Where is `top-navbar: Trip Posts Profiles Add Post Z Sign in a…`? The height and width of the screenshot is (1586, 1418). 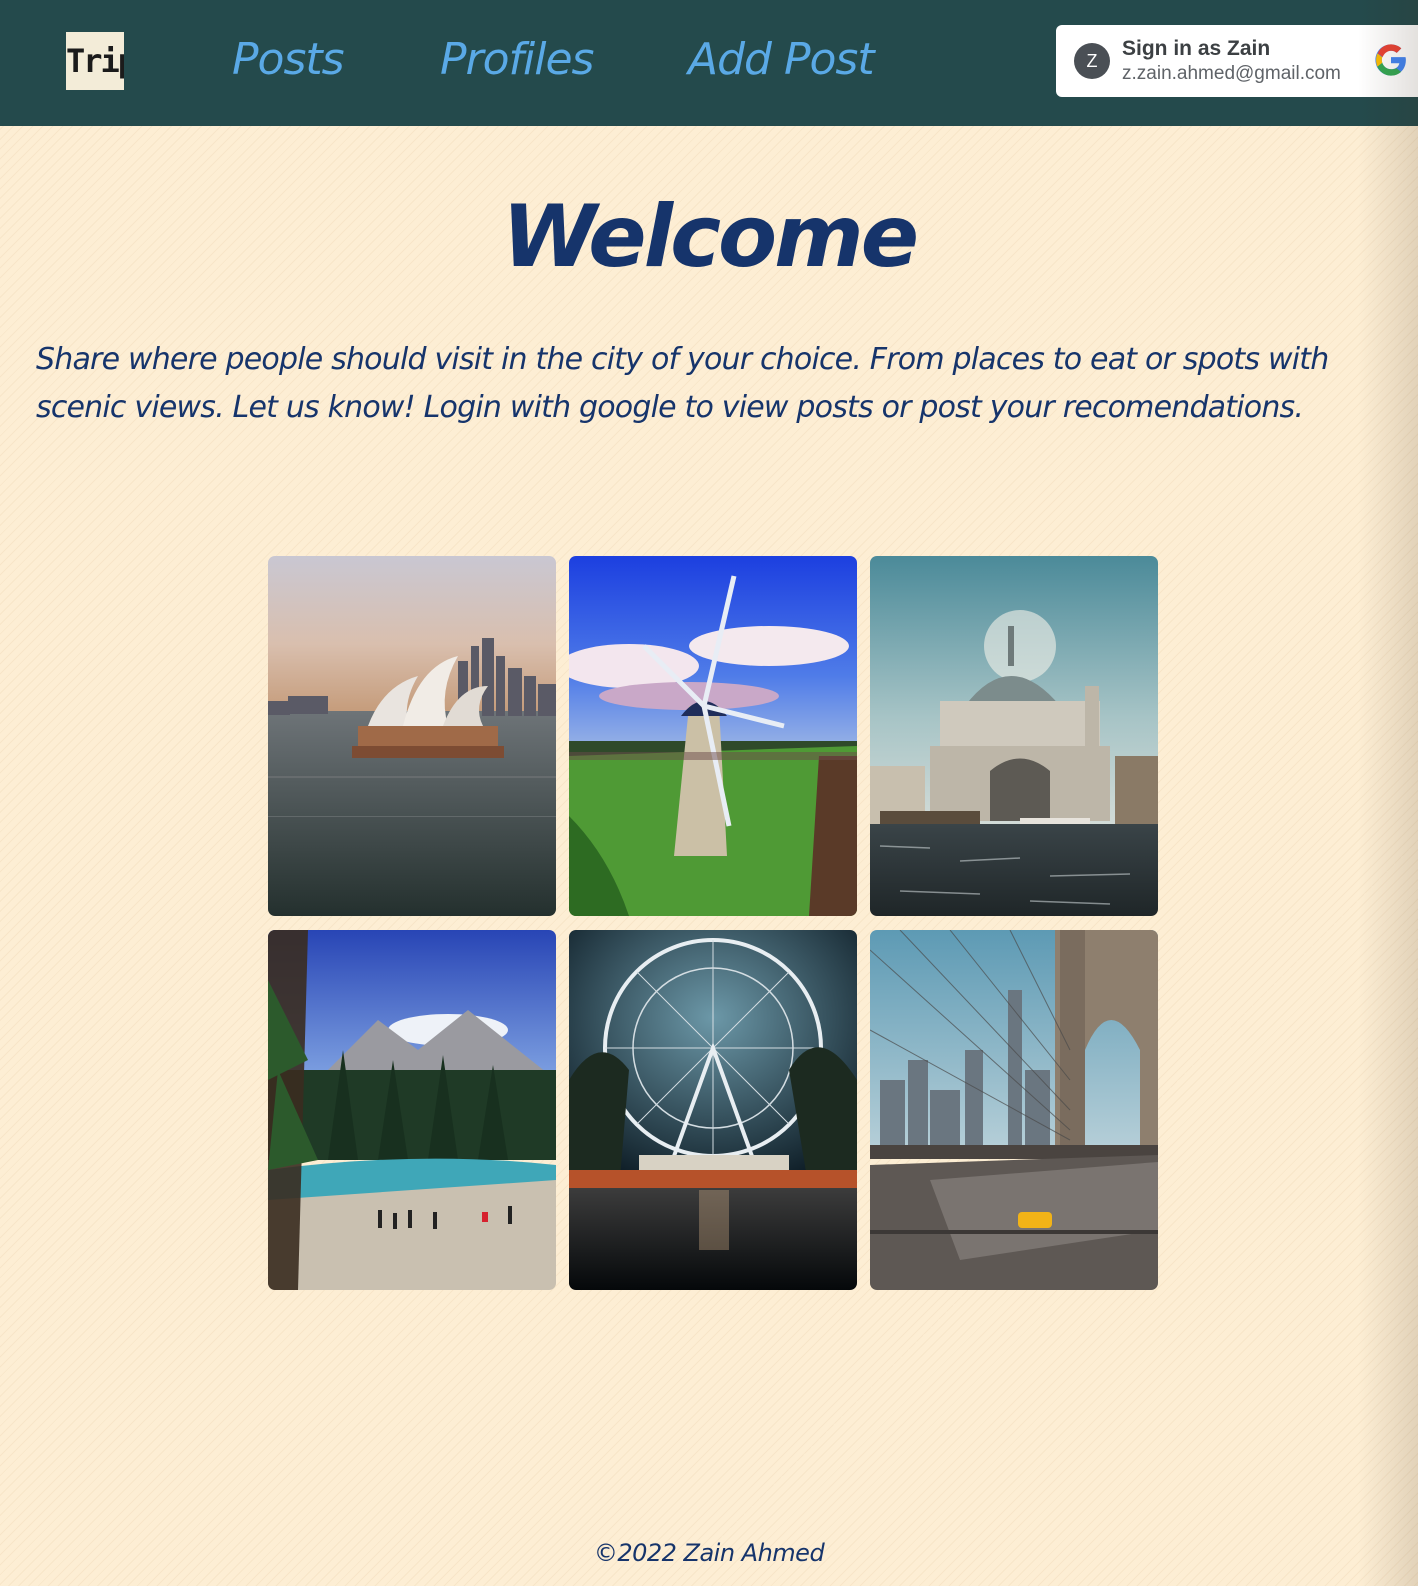 top-navbar: Trip Posts Profiles Add Post Z Sign in a… is located at coordinates (709, 63).